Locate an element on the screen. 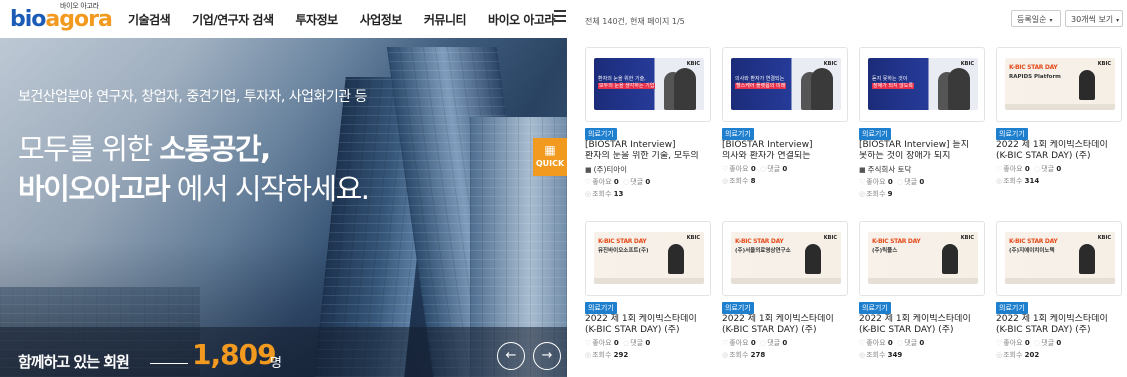  card-thumbnail: KBIC K-BIC STAR DAY (주)지에이치이노텍 is located at coordinates (1059, 258).